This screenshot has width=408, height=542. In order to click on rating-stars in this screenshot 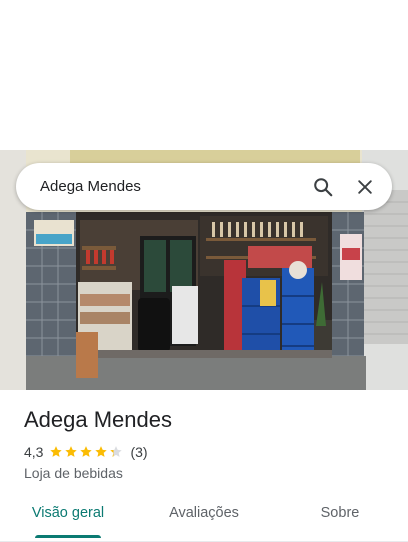, I will do `click(86, 452)`.